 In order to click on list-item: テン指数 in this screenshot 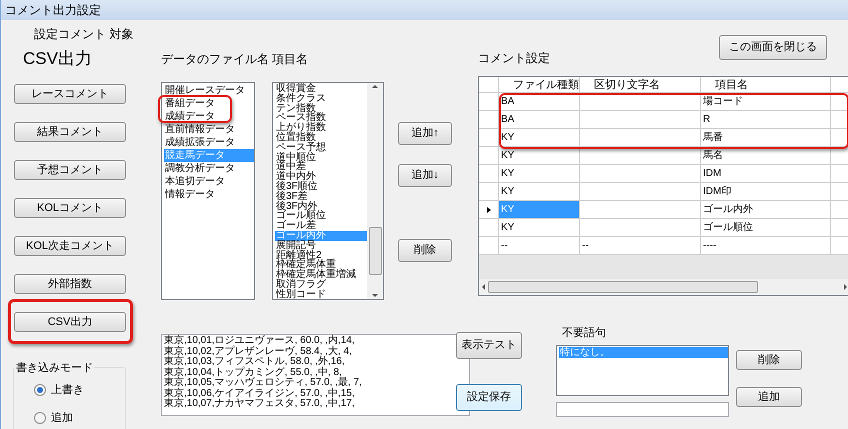, I will do `click(296, 109)`.